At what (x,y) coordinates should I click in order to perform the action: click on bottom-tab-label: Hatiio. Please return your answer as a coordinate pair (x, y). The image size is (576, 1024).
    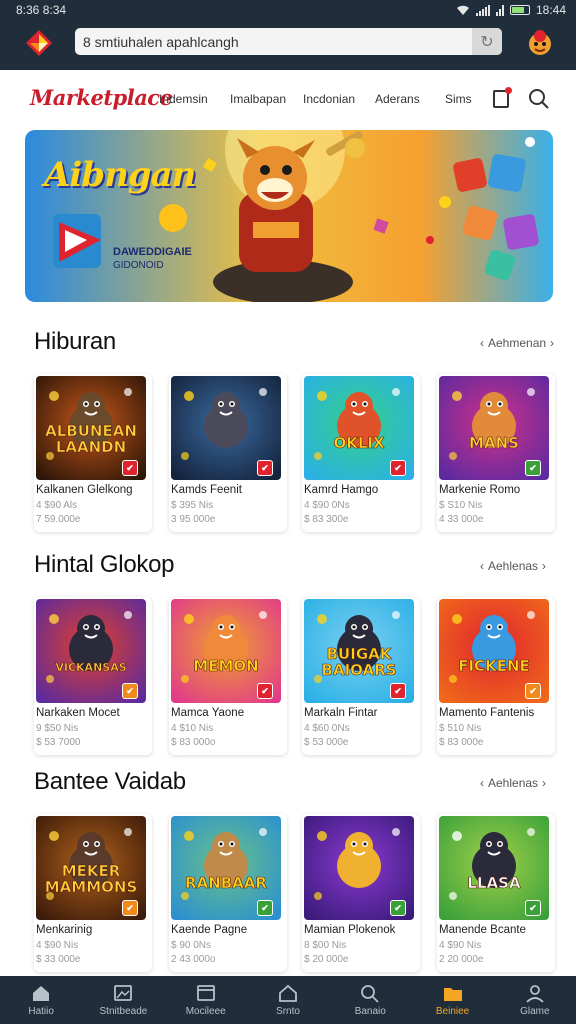
    Looking at the image, I should click on (41, 1011).